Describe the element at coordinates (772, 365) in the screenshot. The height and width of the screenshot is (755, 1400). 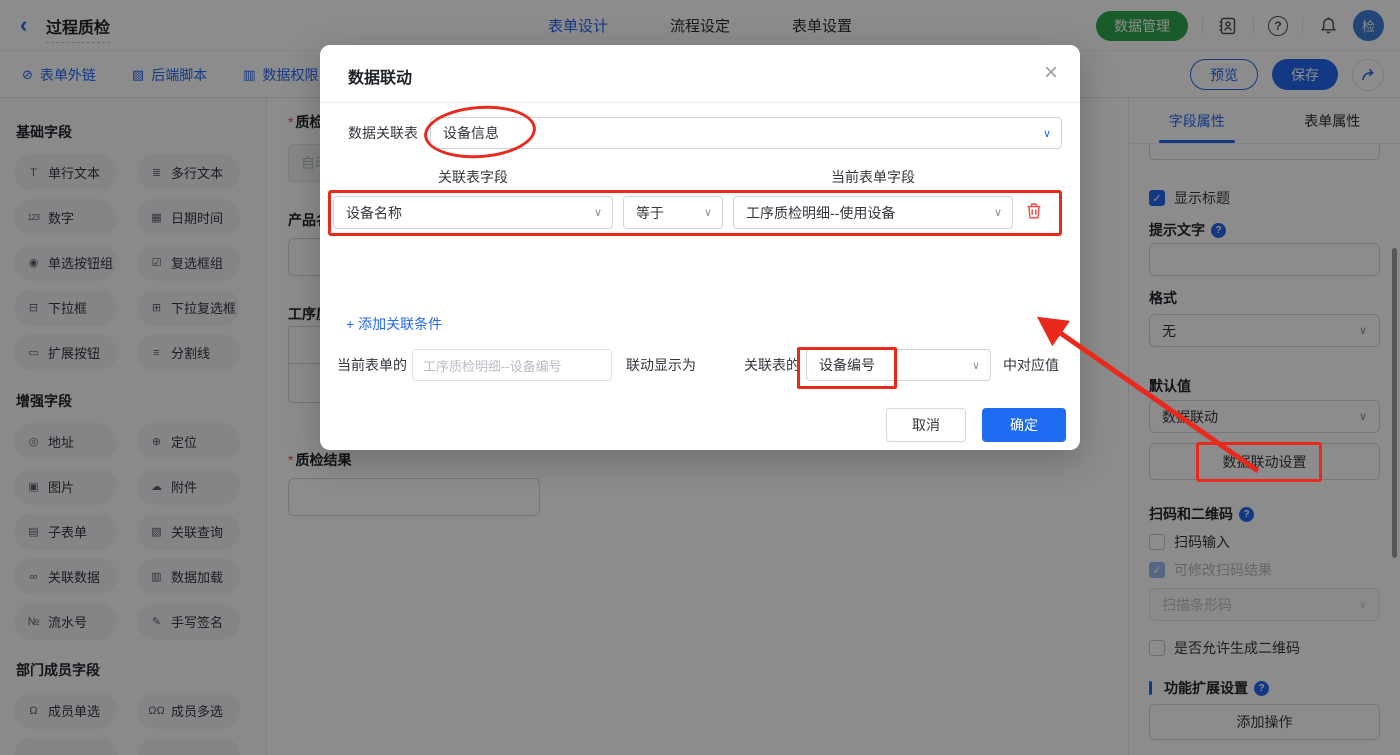
I see `related-table-label: 关联表的` at that location.